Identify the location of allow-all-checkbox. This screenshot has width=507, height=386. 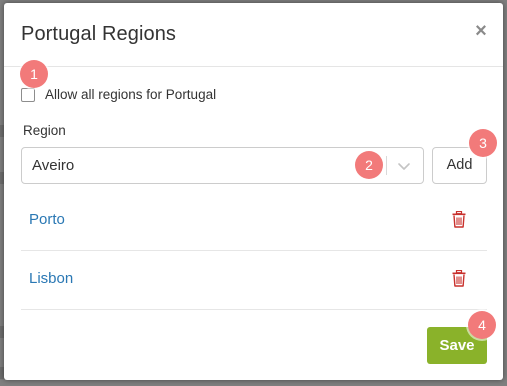
(28, 95).